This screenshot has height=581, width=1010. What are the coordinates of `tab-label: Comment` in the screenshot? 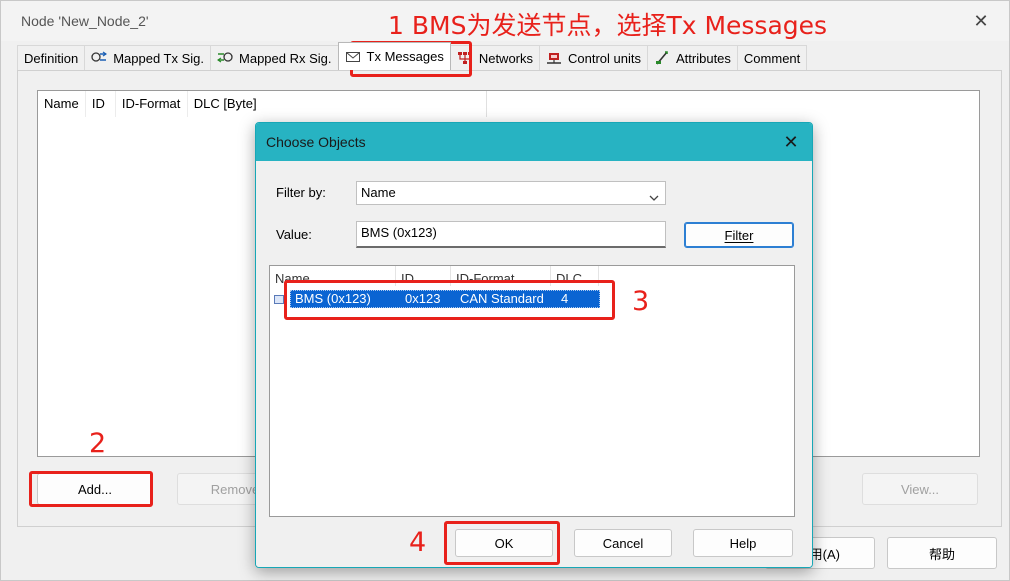 It's located at (772, 58).